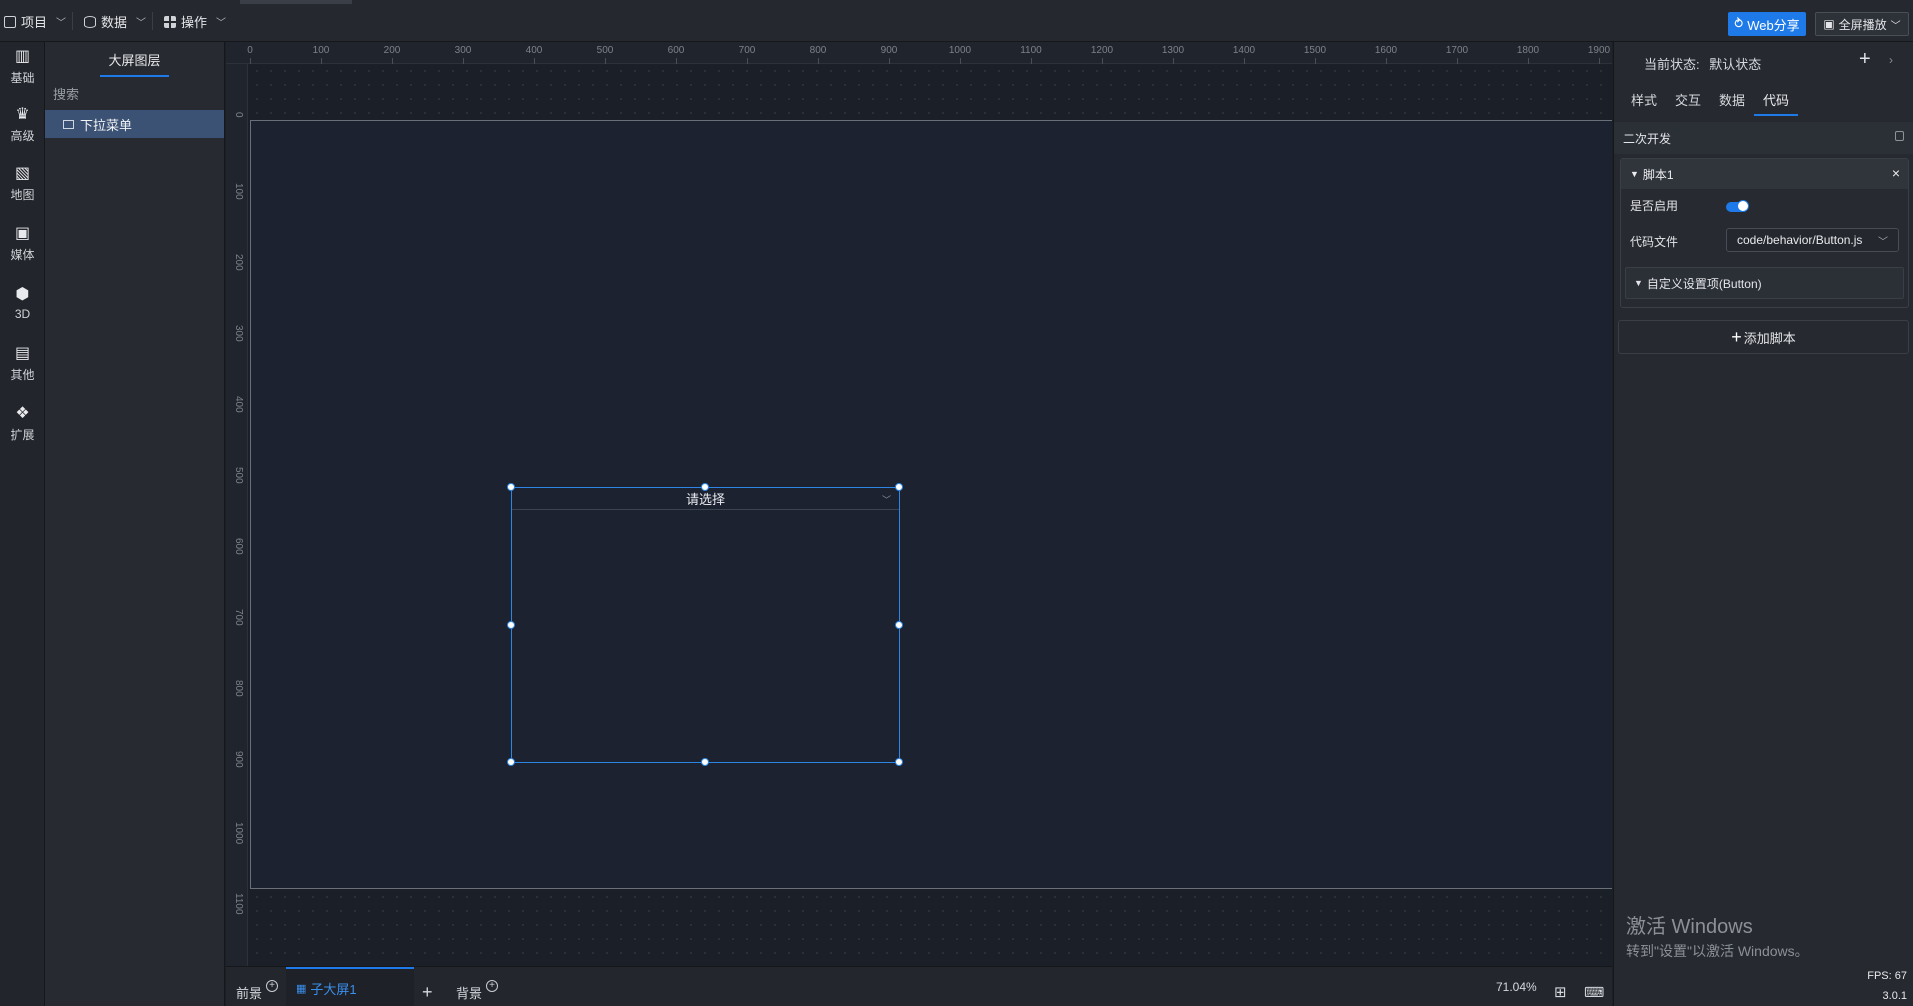  What do you see at coordinates (22, 524) in the screenshot?
I see `component-sidebar: ▥ 基础 ♛ 高级 ▧ 地图 ▣ 媒体 ⬢ 3D ▤ 其他 ❖ 扩展` at bounding box center [22, 524].